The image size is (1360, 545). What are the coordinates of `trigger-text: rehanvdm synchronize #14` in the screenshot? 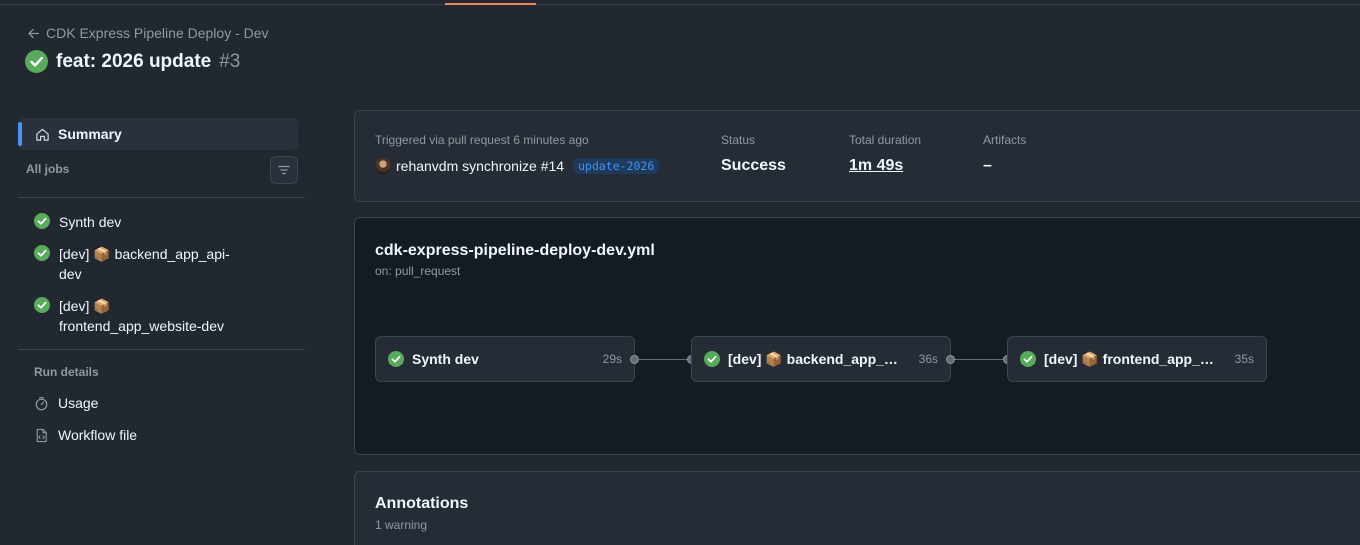 It's located at (480, 166).